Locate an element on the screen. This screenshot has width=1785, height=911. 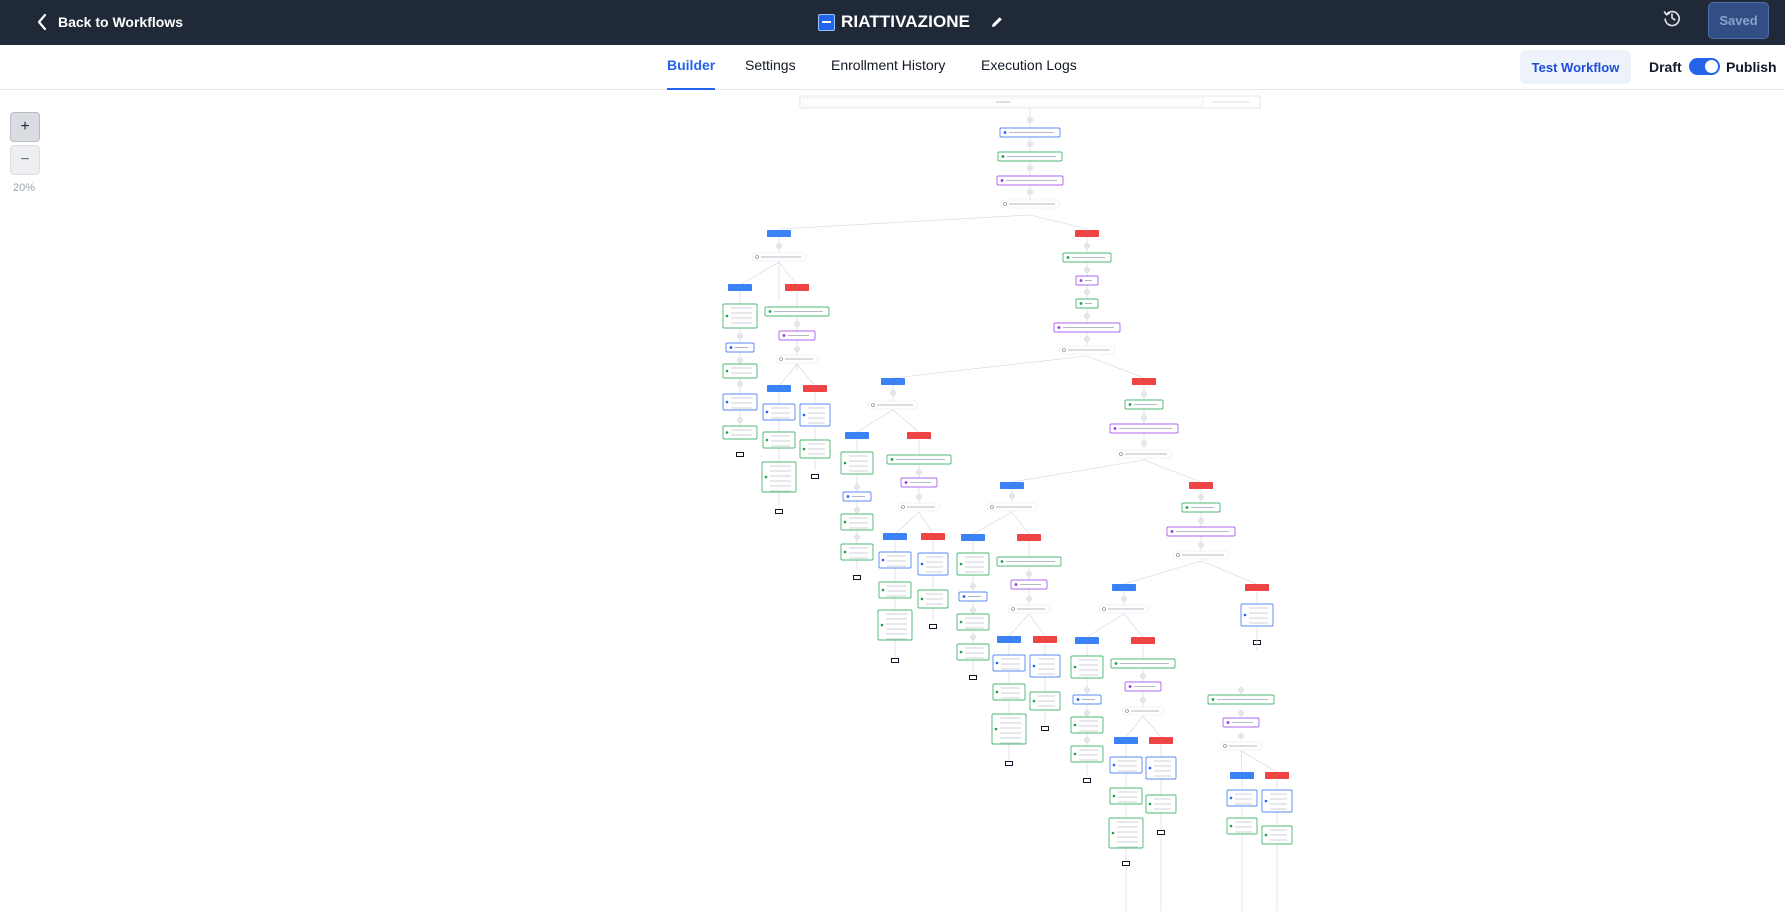
saved-button: Saved is located at coordinates (1738, 20).